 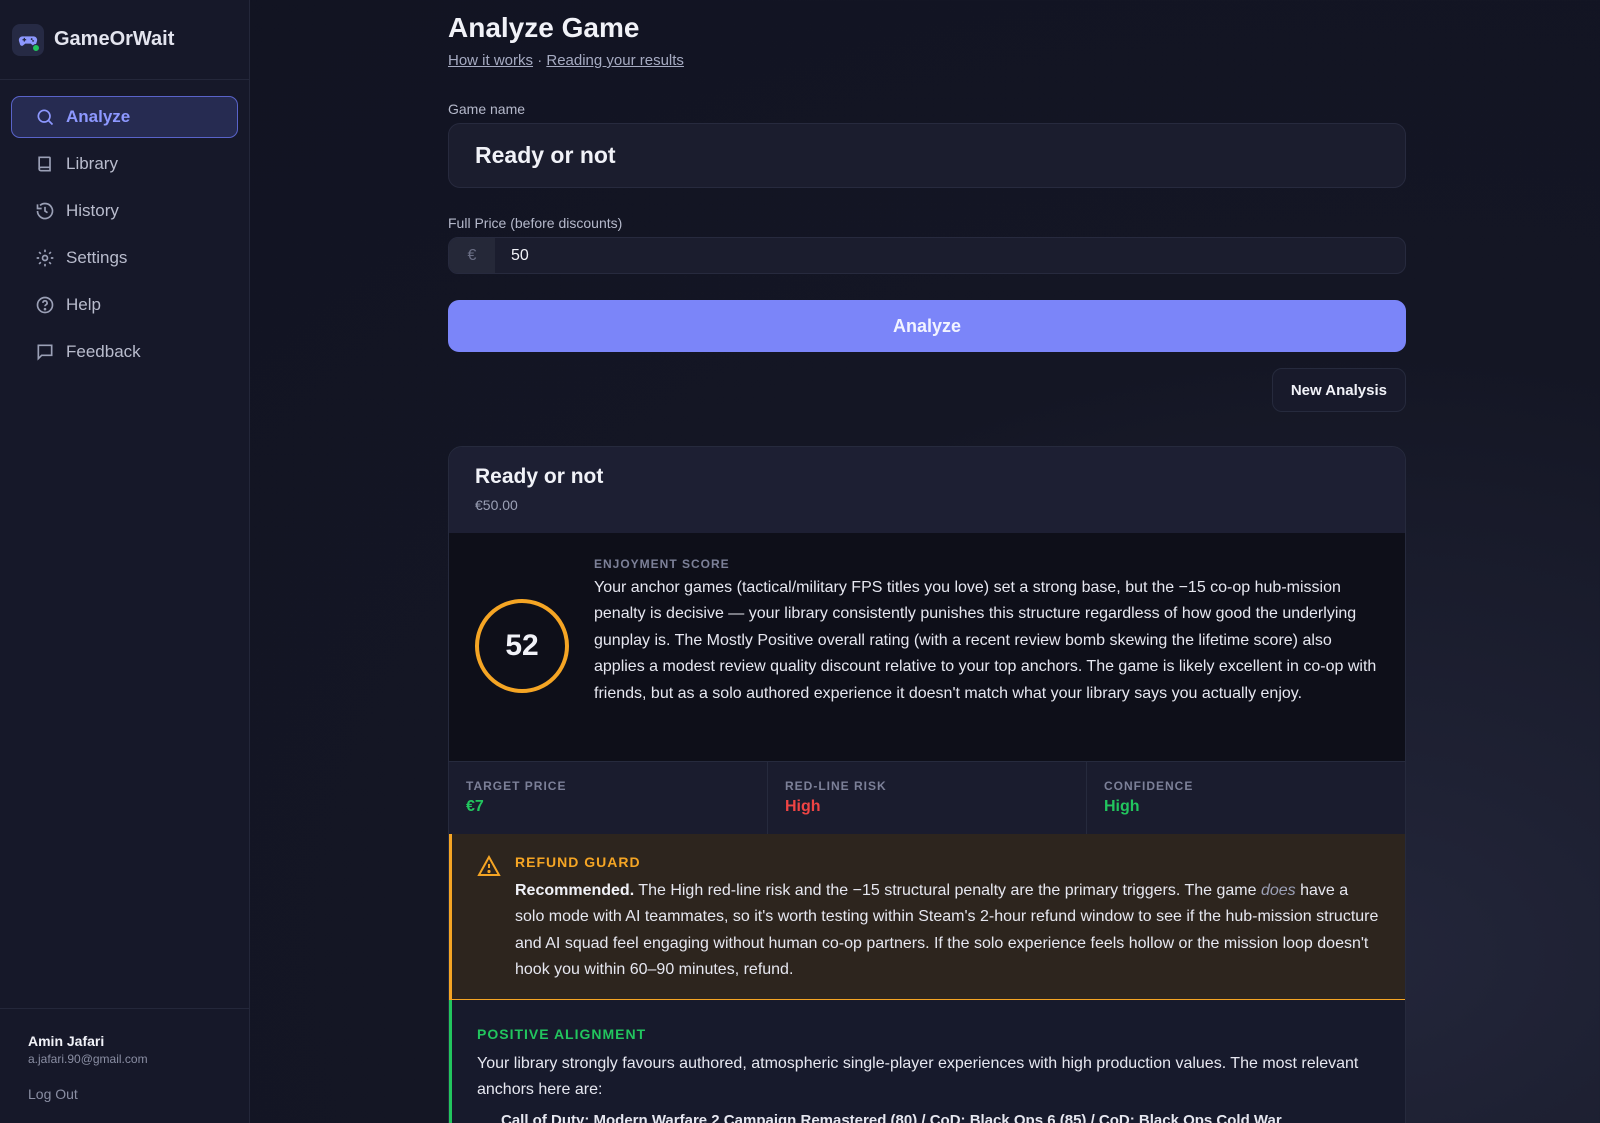 What do you see at coordinates (927, 390) in the screenshot?
I see `new-analysis-row: New Analysis` at bounding box center [927, 390].